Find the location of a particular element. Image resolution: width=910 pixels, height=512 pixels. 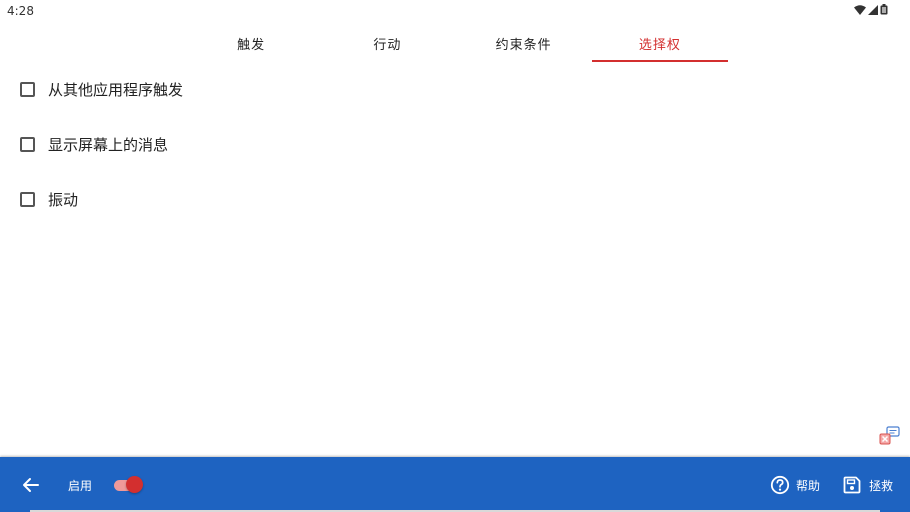

help-icon is located at coordinates (780, 485).